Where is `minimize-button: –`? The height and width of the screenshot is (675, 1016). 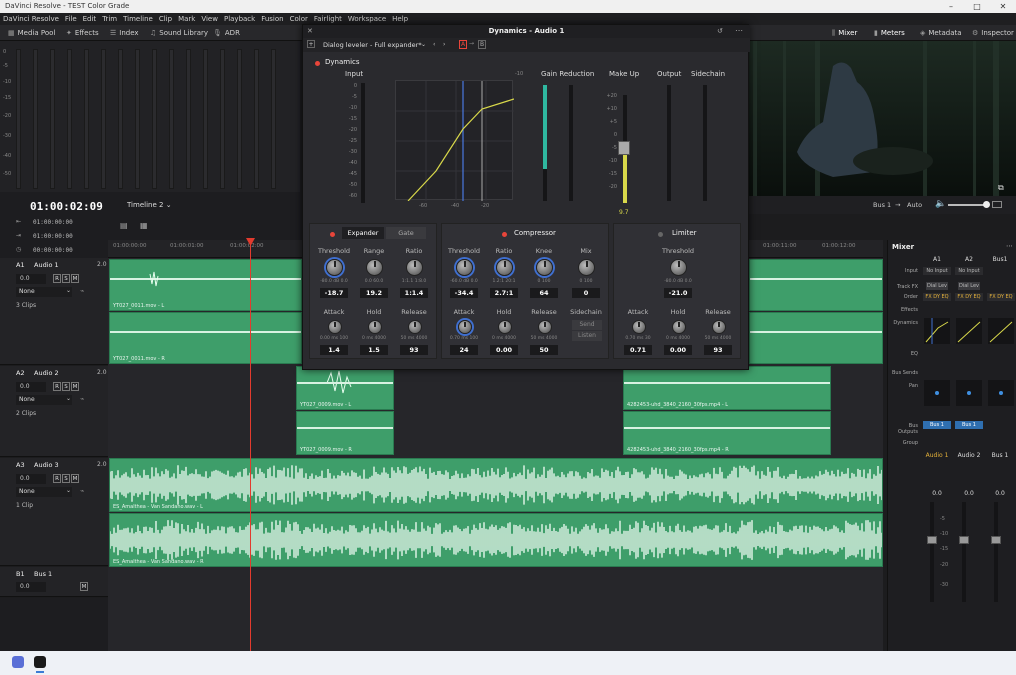
minimize-button: – is located at coordinates (951, 6).